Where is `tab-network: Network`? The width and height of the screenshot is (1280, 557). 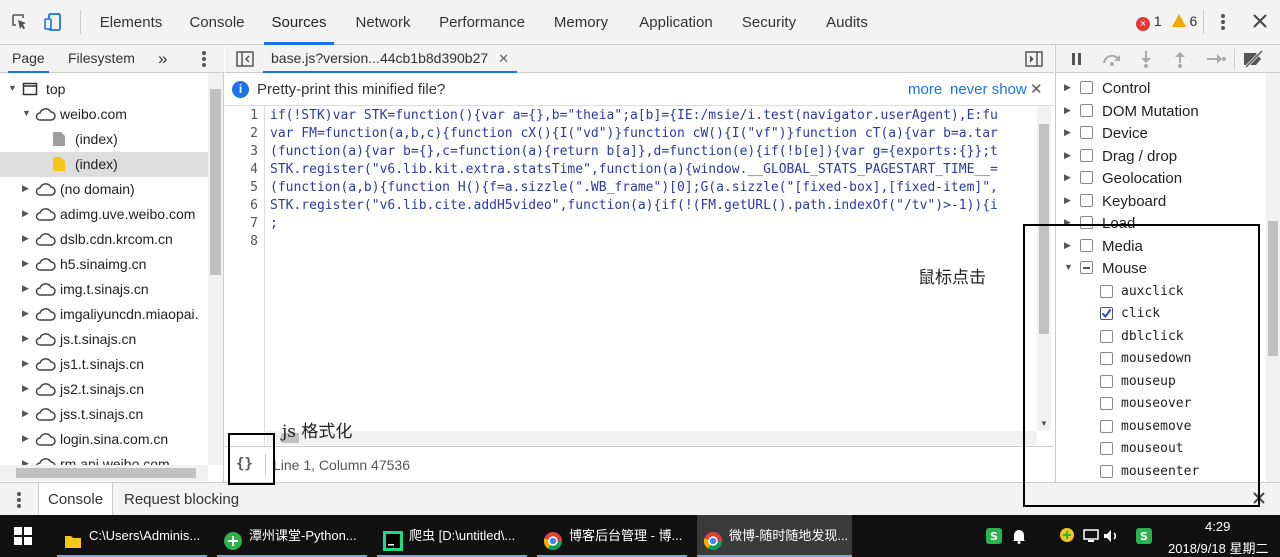
tab-network: Network is located at coordinates (383, 22).